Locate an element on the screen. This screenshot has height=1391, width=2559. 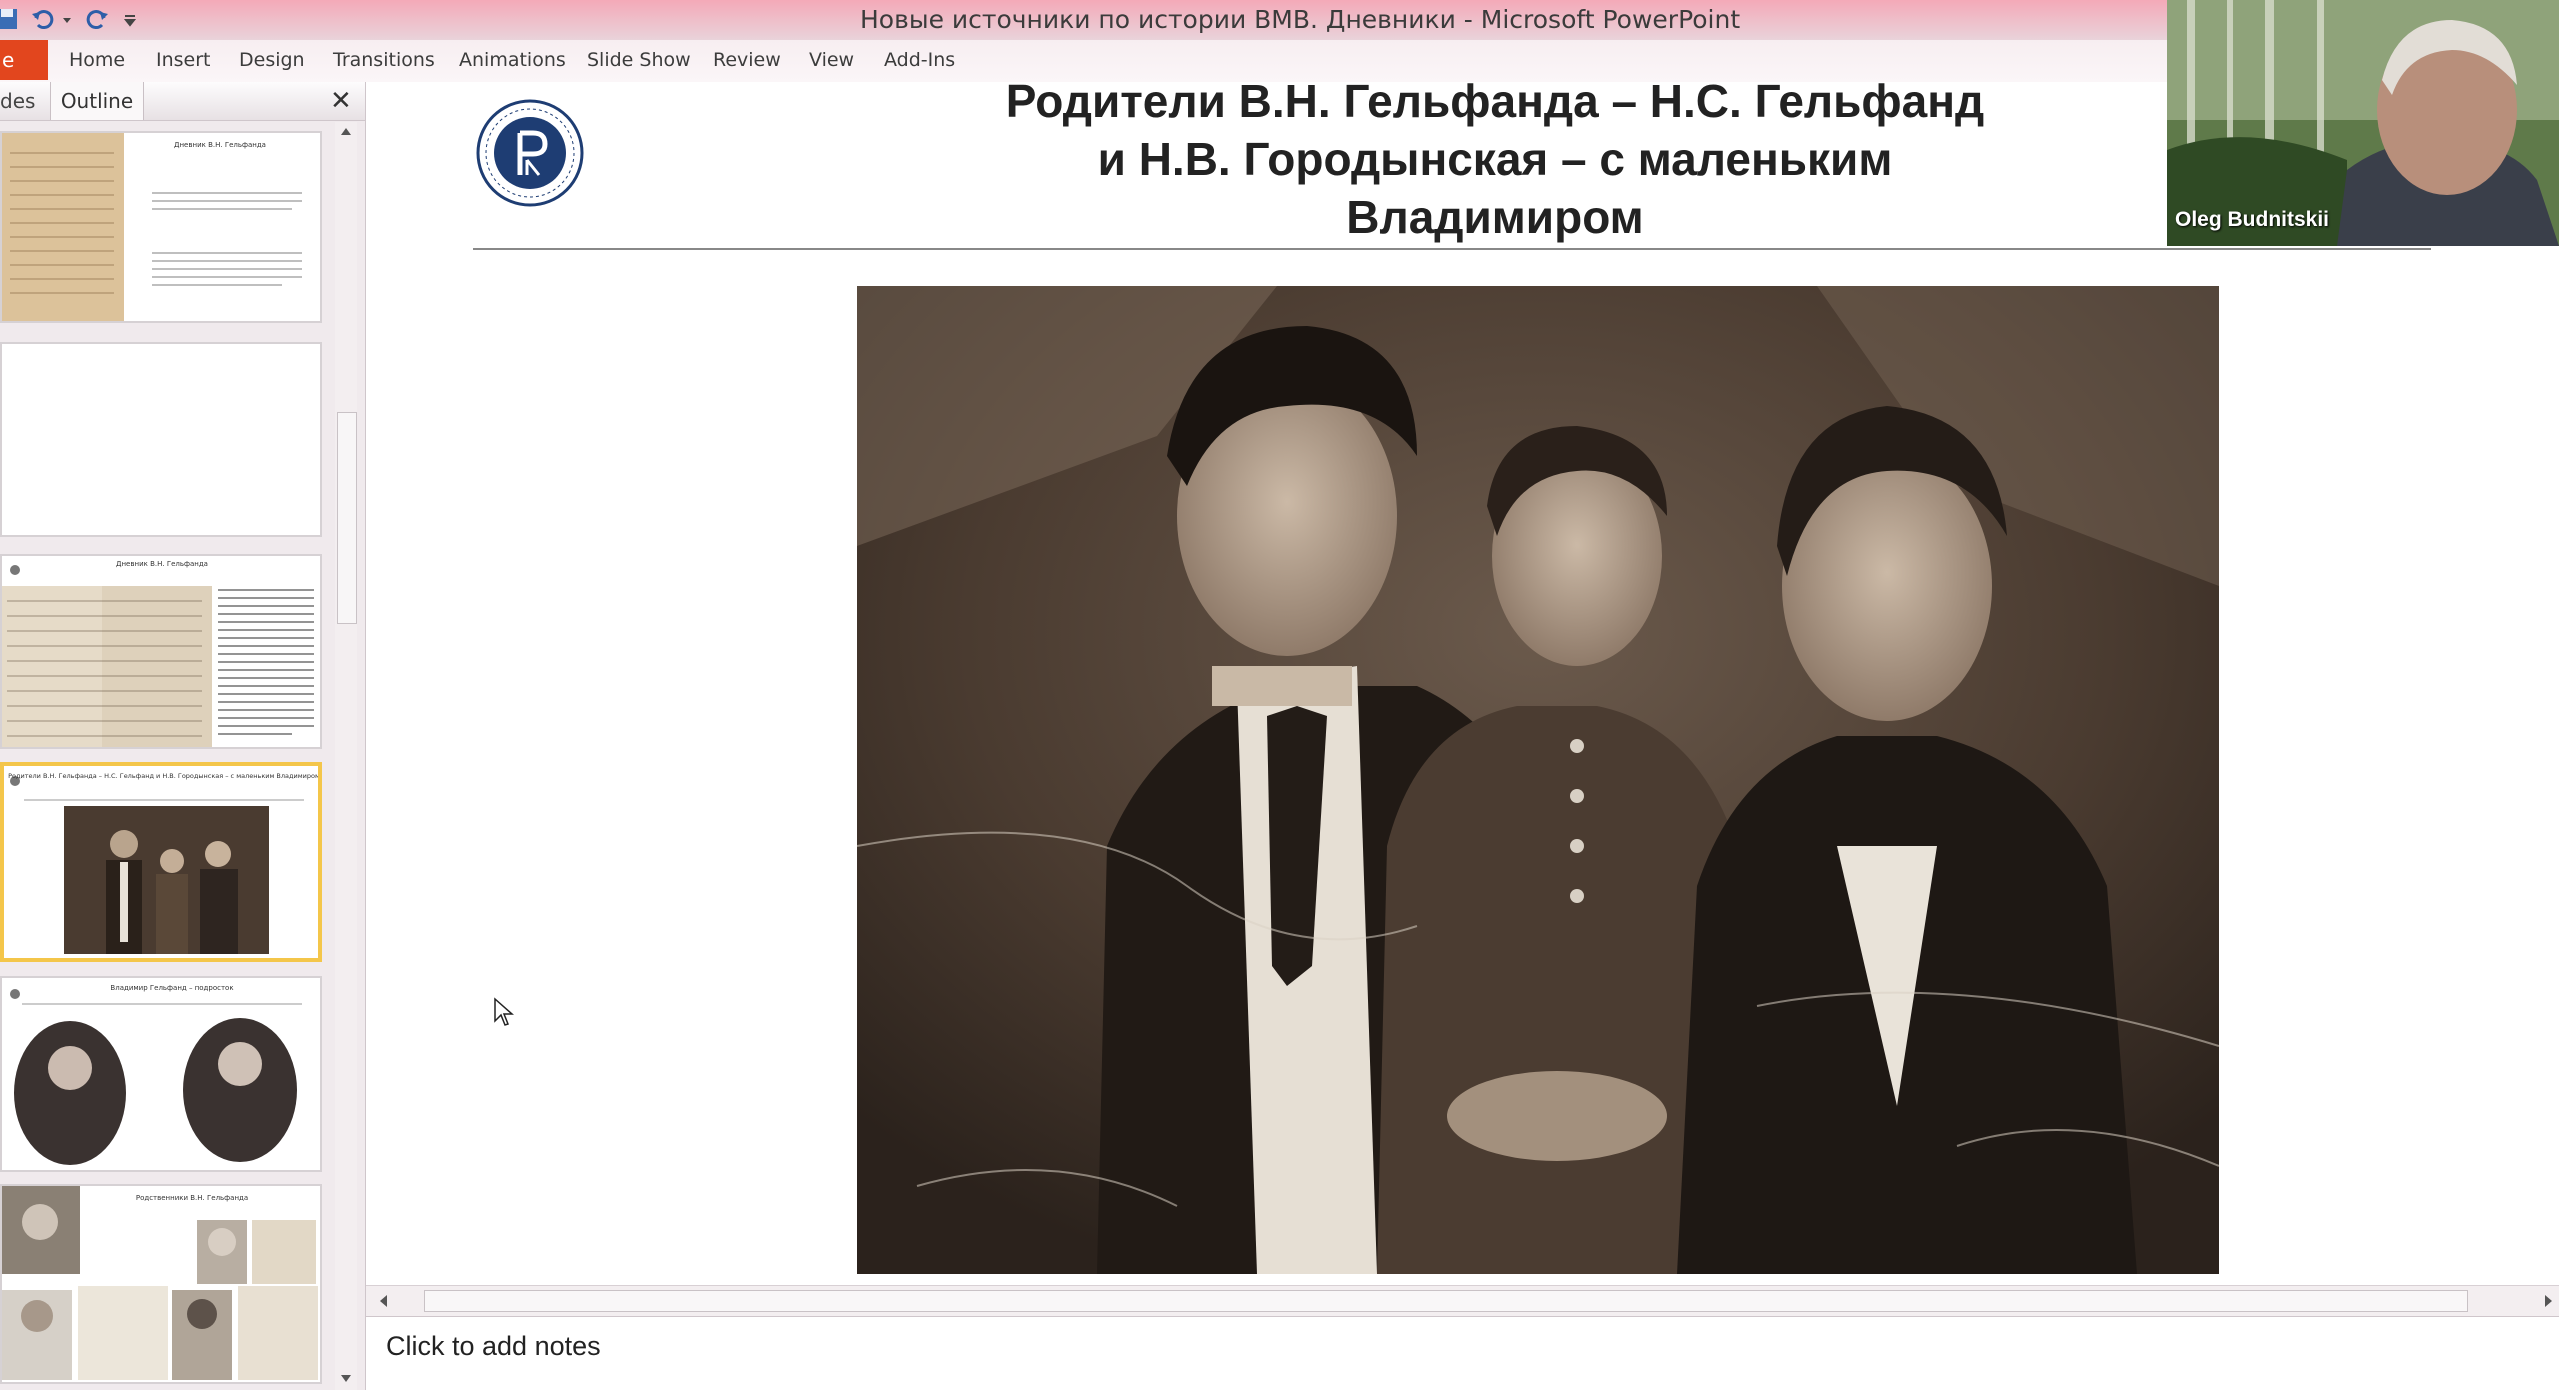
scroll-down-icon is located at coordinates (346, 1379).